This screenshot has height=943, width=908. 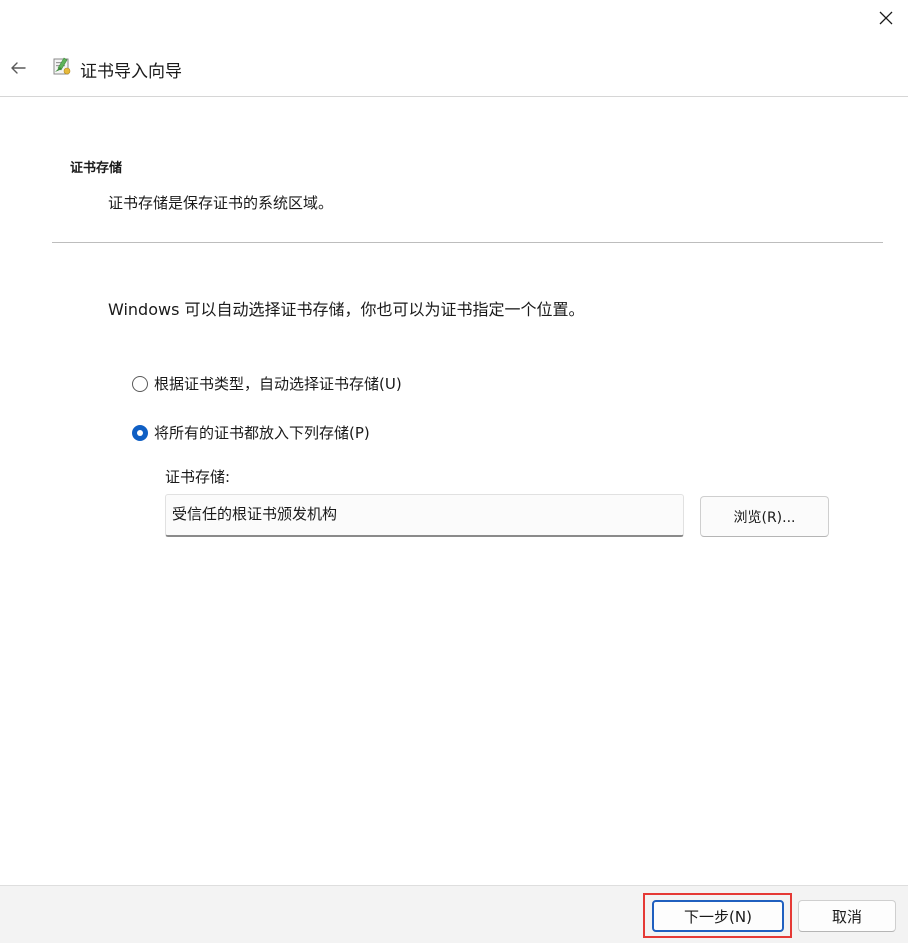 I want to click on radio-auto-label: 根据证书类型，自动选择证书存储(U), so click(x=278, y=384).